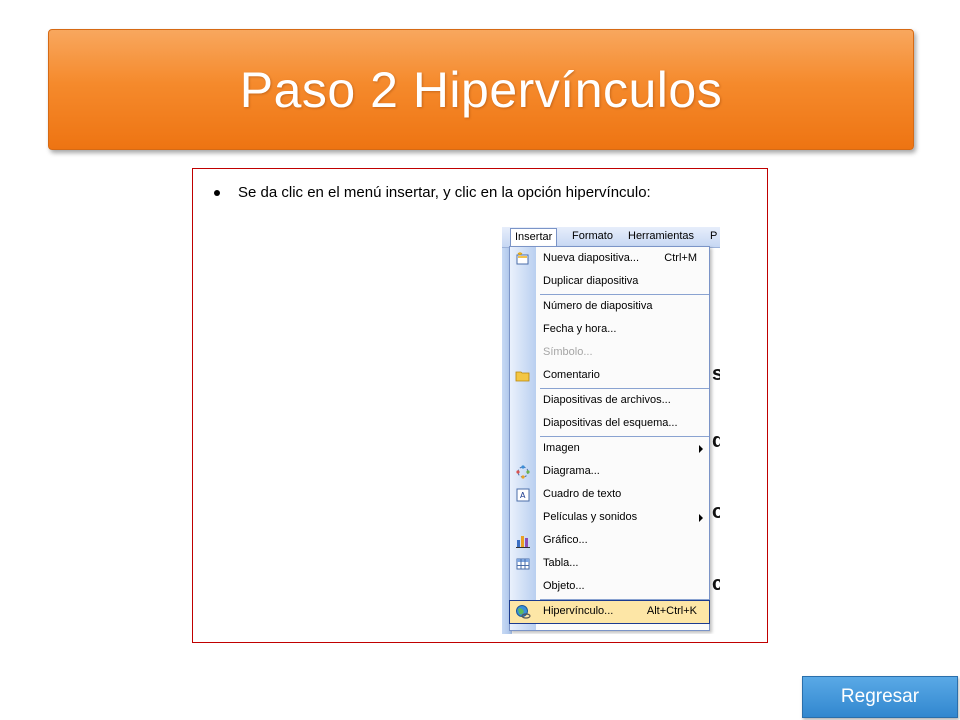 The width and height of the screenshot is (960, 720). I want to click on menu-item-comentario: Comentario, so click(609, 376).